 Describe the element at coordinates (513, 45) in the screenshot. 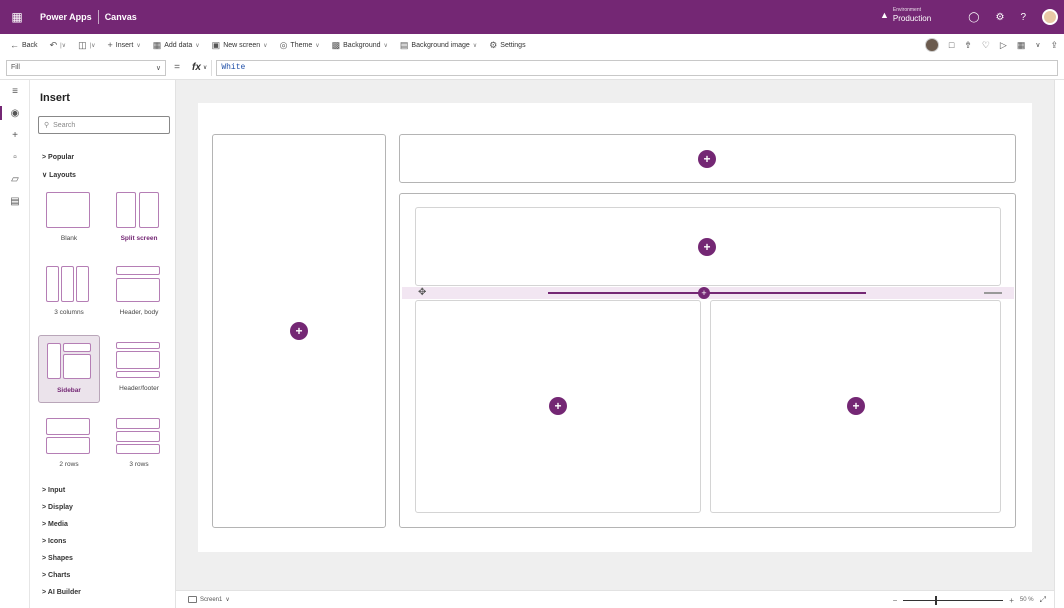

I see `settings-label: Settings` at that location.